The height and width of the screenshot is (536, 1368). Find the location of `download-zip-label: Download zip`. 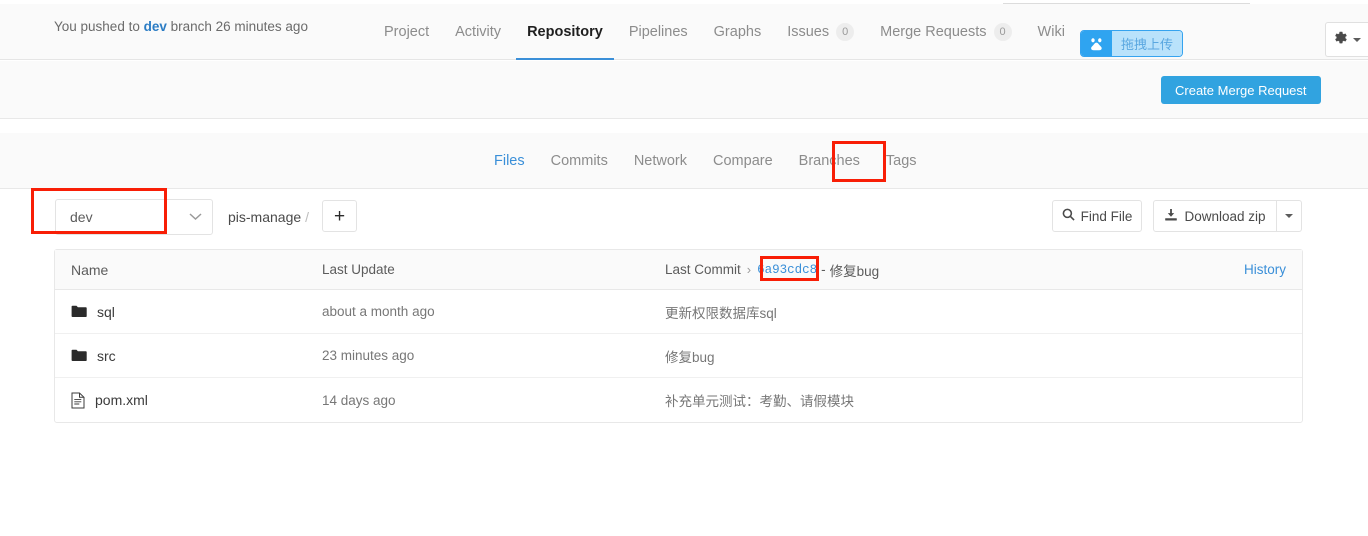

download-zip-label: Download zip is located at coordinates (1225, 216).